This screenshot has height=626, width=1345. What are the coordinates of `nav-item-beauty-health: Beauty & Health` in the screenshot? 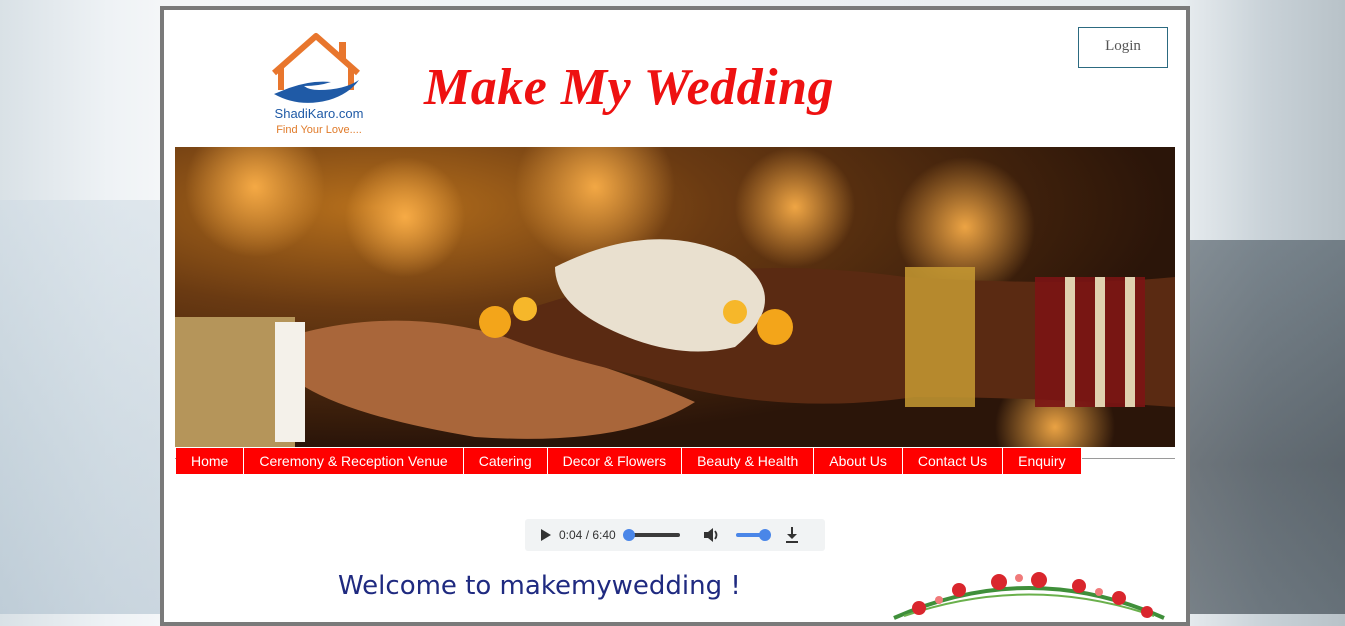 It's located at (748, 461).